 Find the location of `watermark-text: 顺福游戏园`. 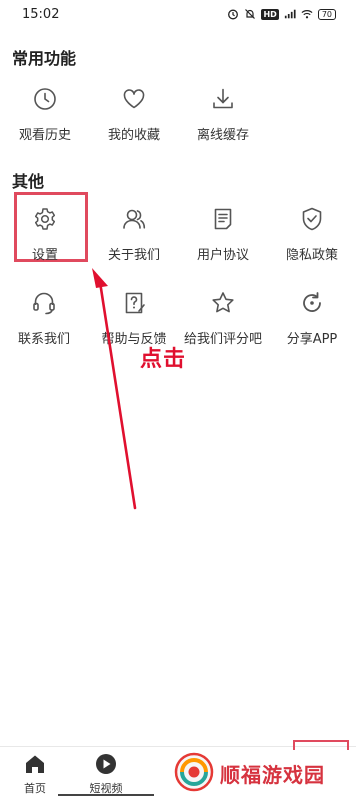

watermark-text: 顺福游戏园 is located at coordinates (272, 775).